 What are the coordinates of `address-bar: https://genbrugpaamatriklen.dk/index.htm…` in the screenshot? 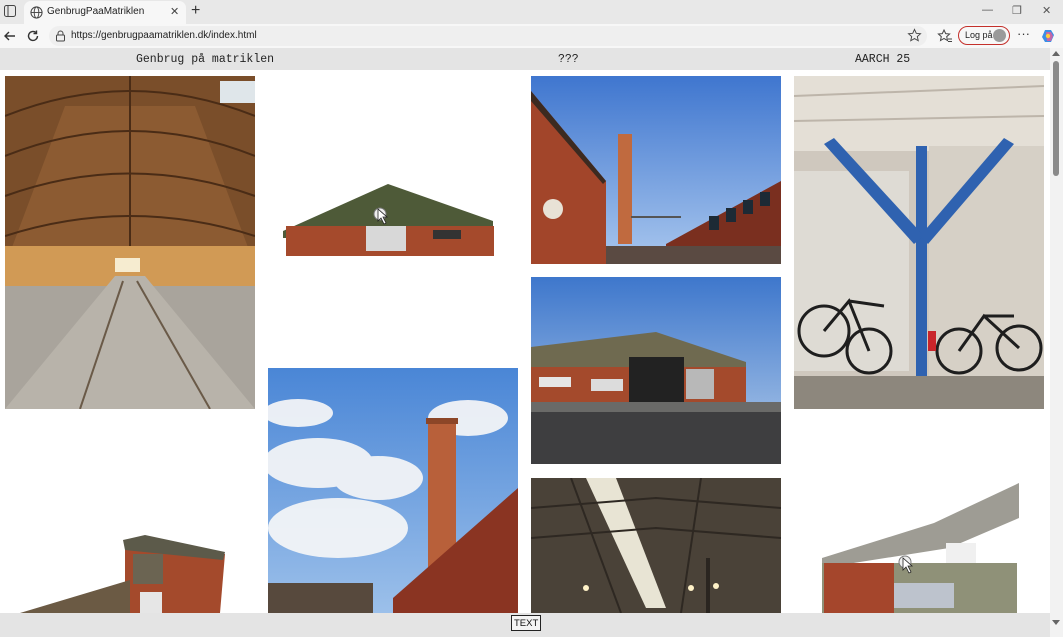 It's located at (488, 36).